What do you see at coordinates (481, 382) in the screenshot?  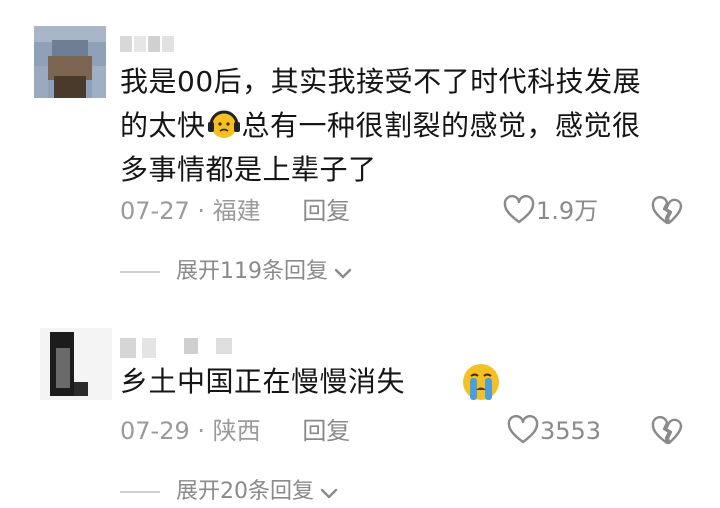 I see `crying-emoji-icon` at bounding box center [481, 382].